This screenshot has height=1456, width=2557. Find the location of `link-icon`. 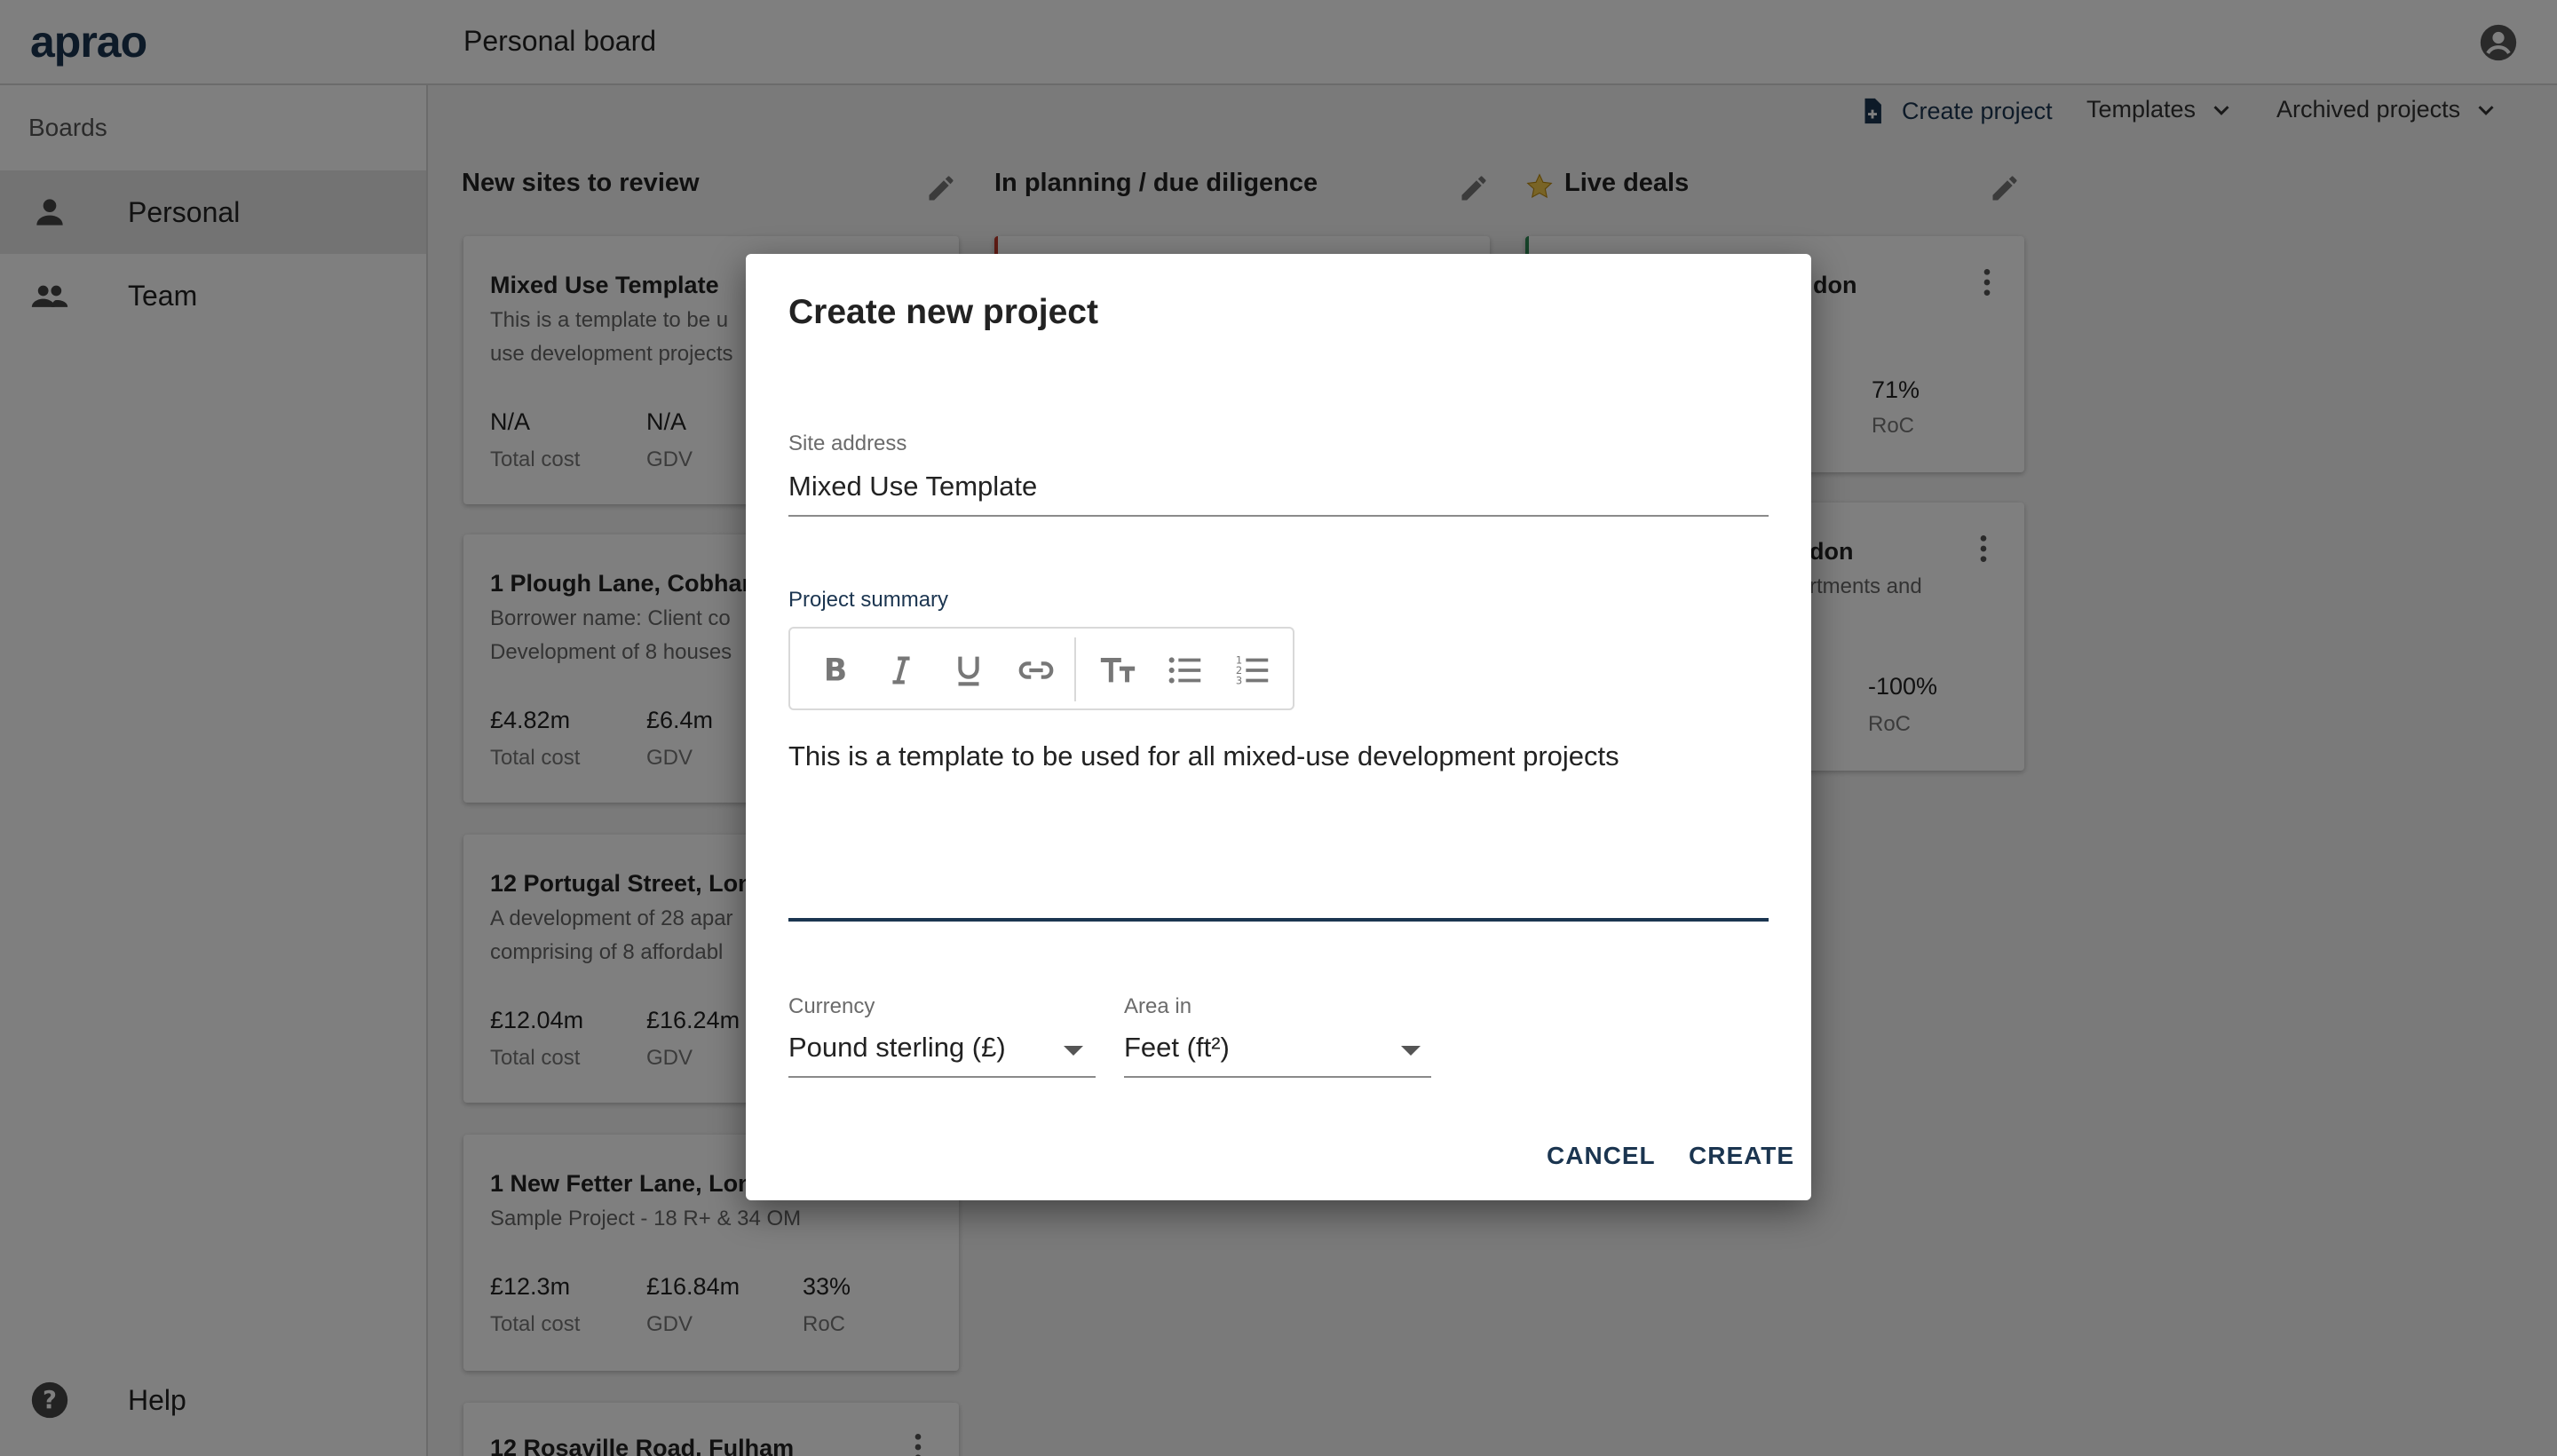

link-icon is located at coordinates (1036, 670).